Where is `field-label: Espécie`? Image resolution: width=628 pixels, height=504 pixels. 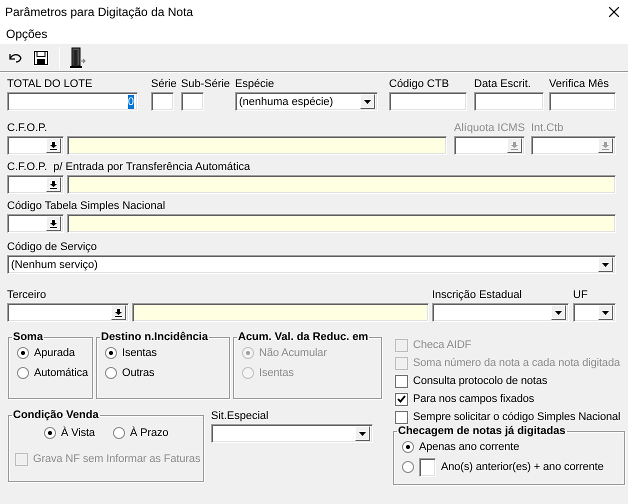
field-label: Espécie is located at coordinates (254, 84).